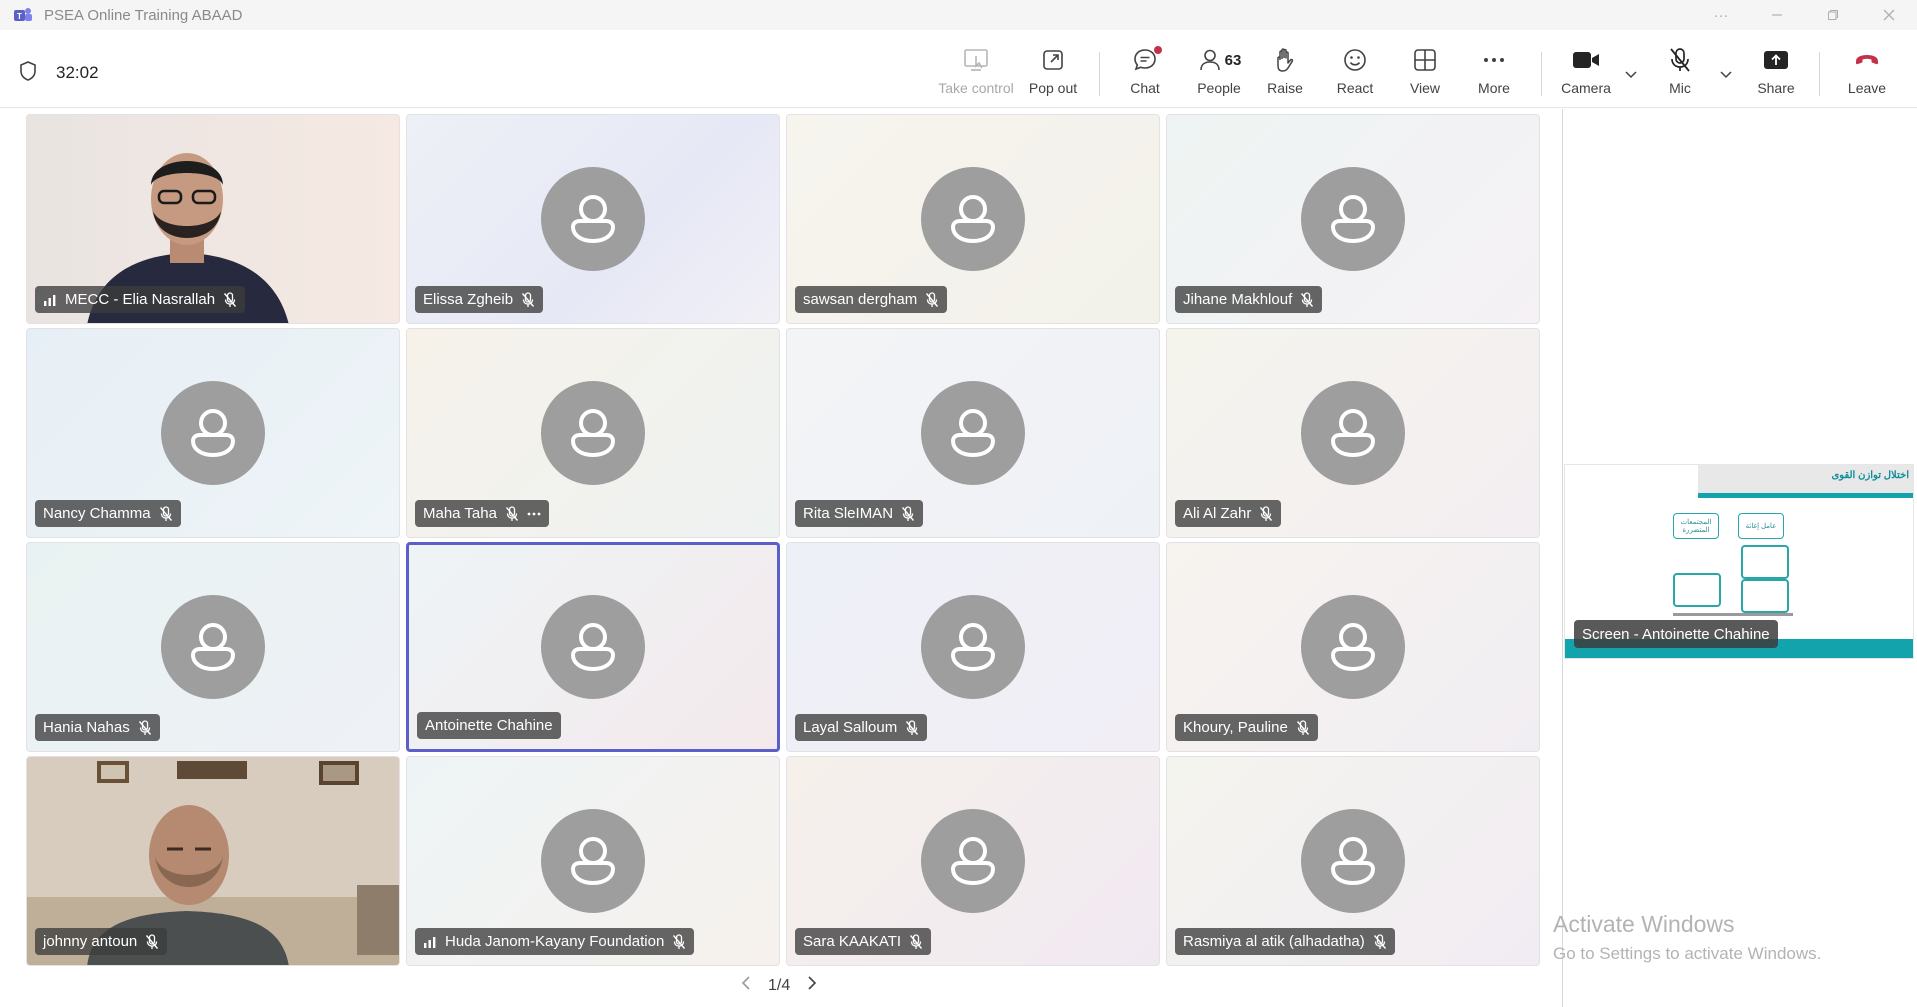 This screenshot has height=1007, width=1917. What do you see at coordinates (1233, 60) in the screenshot?
I see `people-count: 63` at bounding box center [1233, 60].